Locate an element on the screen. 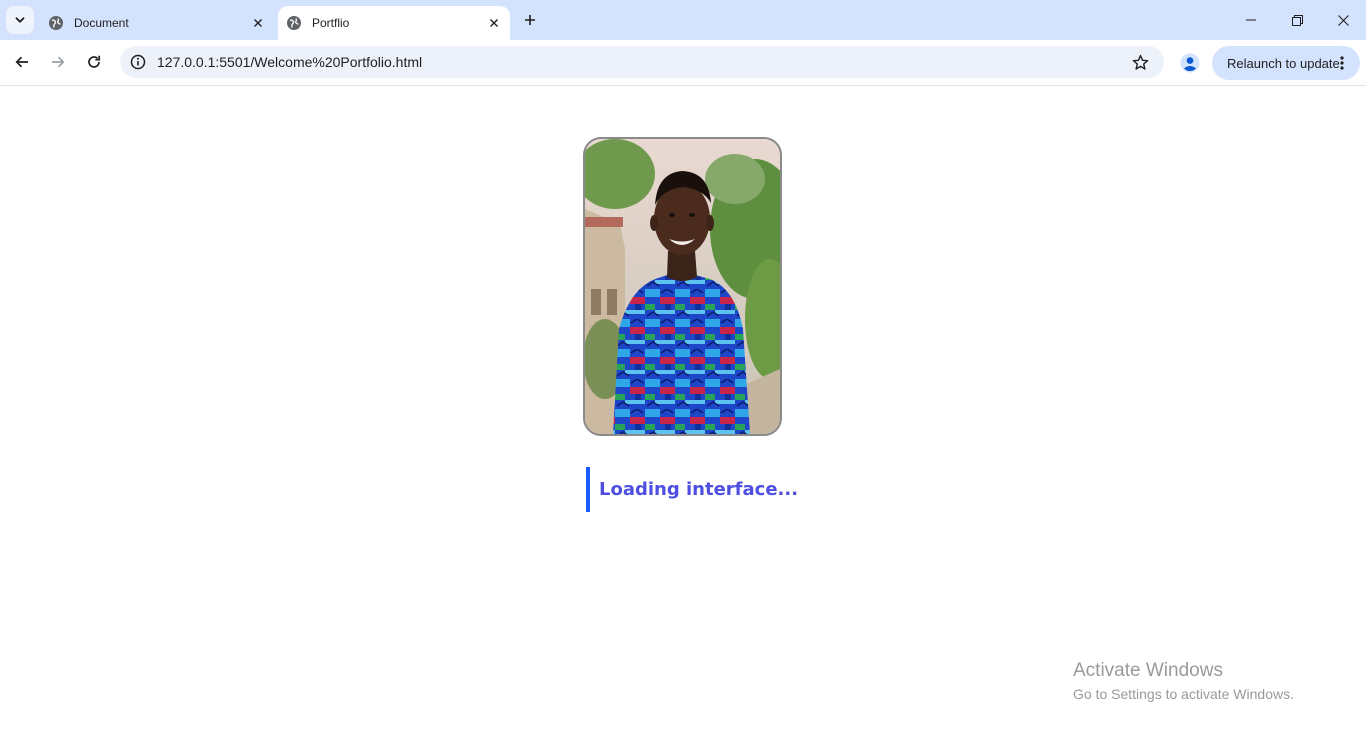 The height and width of the screenshot is (738, 1366). tab-strip: Document Portflio is located at coordinates (683, 20).